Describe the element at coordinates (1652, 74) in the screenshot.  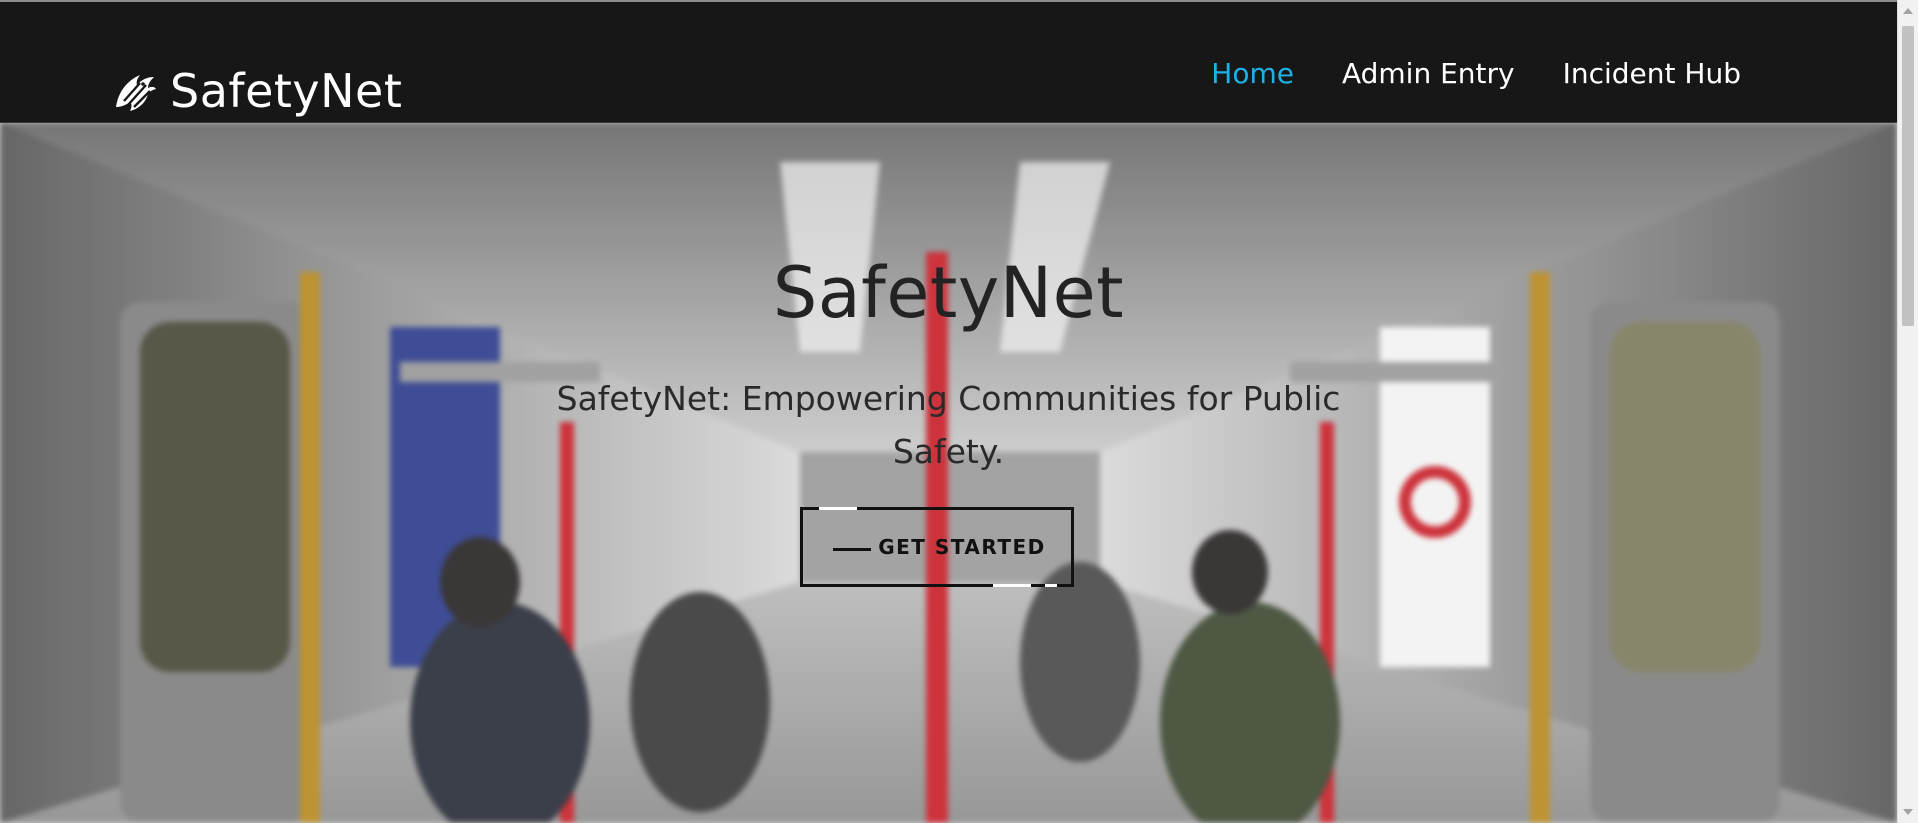
I see `nav-item-incident-hub: Incident Hub` at that location.